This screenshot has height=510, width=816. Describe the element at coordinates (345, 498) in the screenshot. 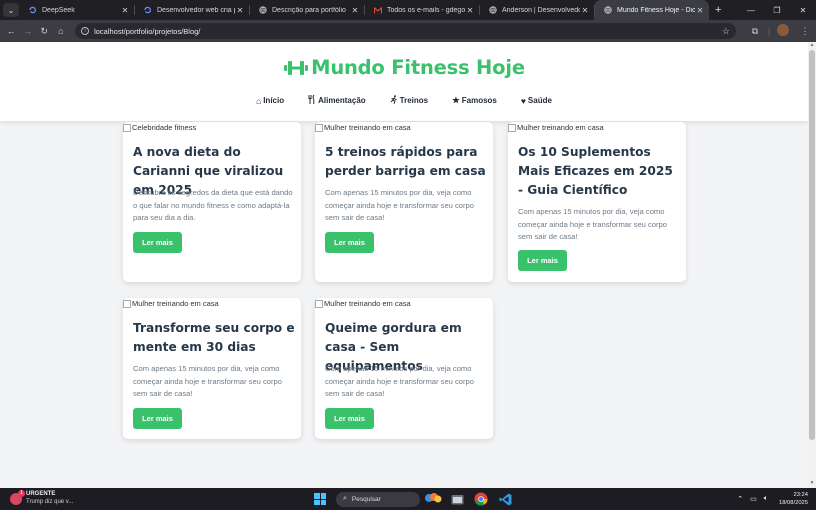

I see `search-icon: ⌕` at that location.